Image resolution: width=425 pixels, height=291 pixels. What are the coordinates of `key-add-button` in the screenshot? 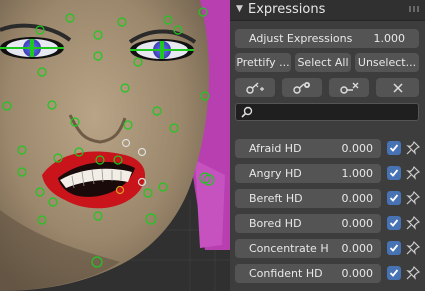 It's located at (255, 87).